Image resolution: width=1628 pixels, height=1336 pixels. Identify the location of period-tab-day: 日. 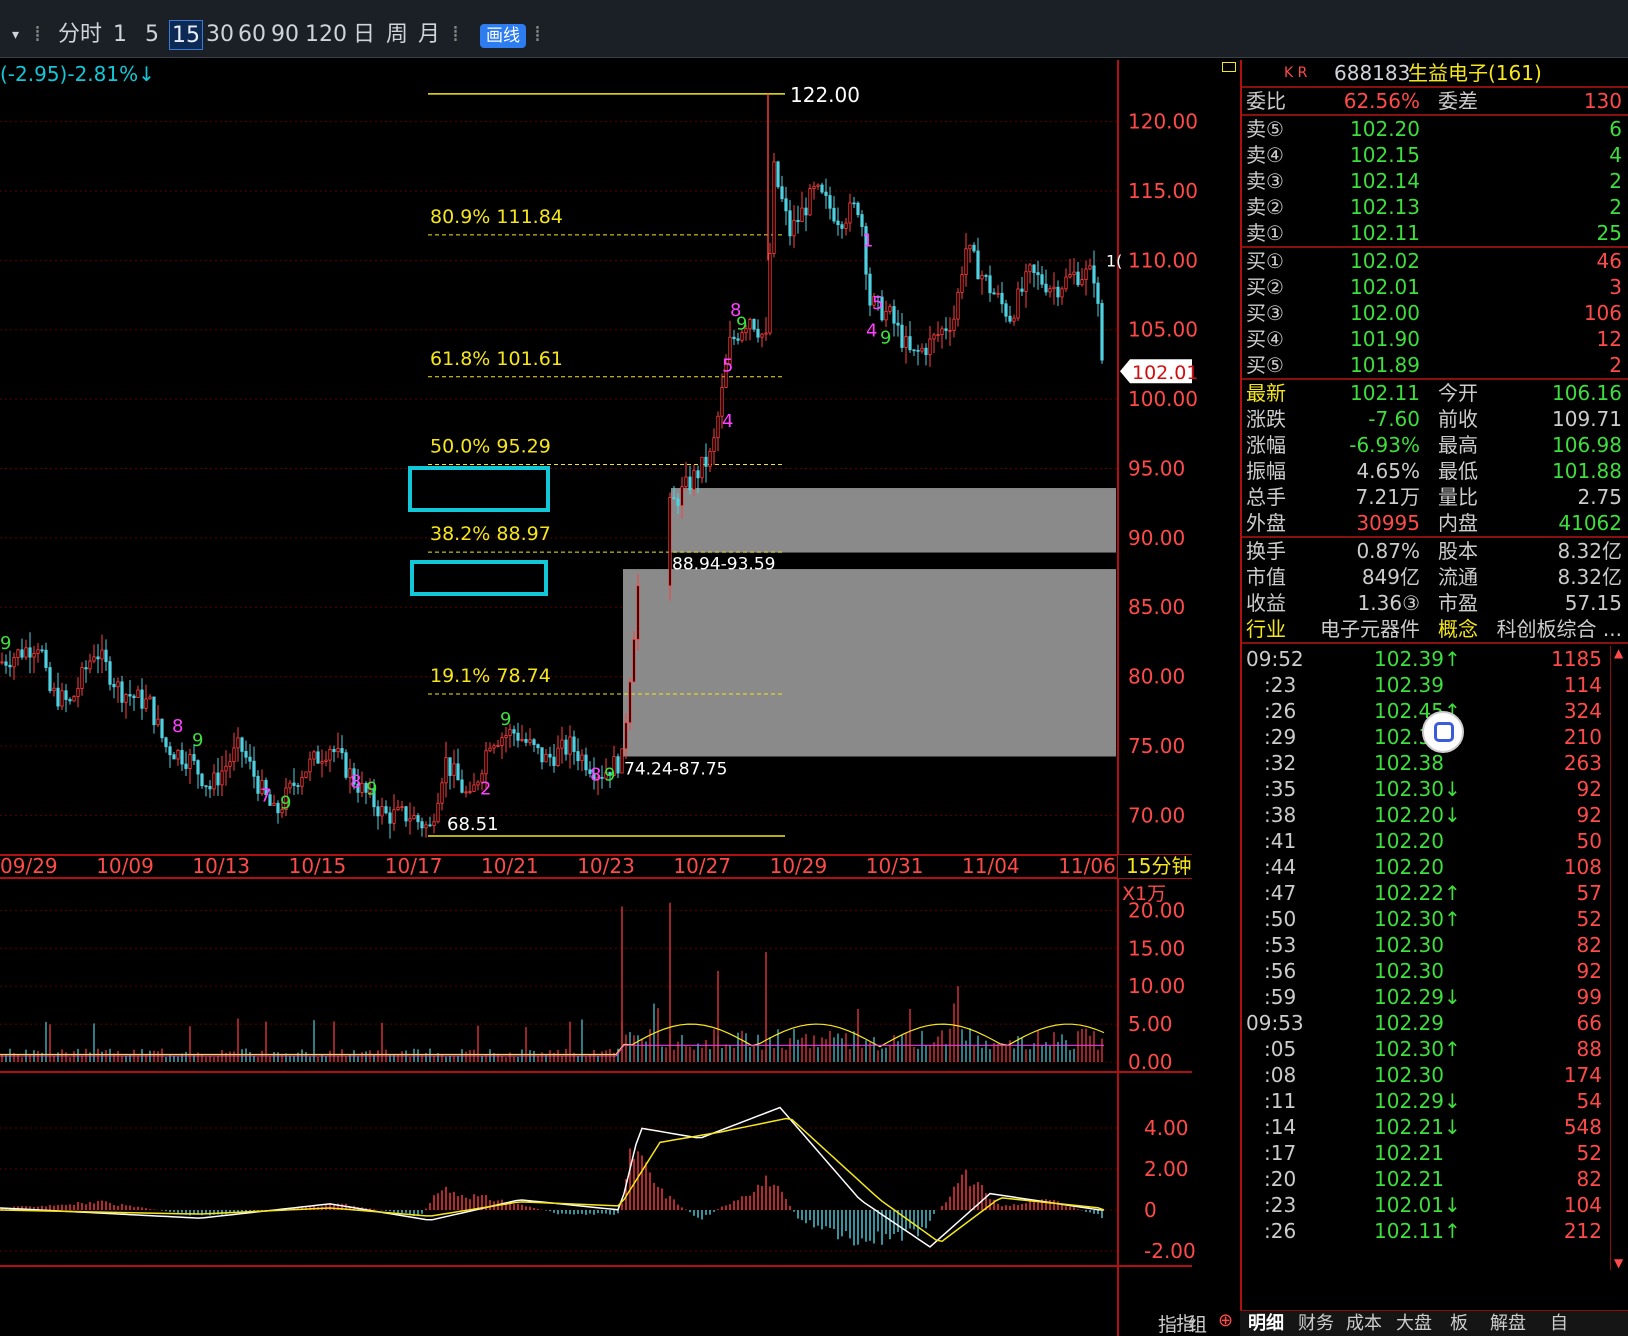
(364, 35).